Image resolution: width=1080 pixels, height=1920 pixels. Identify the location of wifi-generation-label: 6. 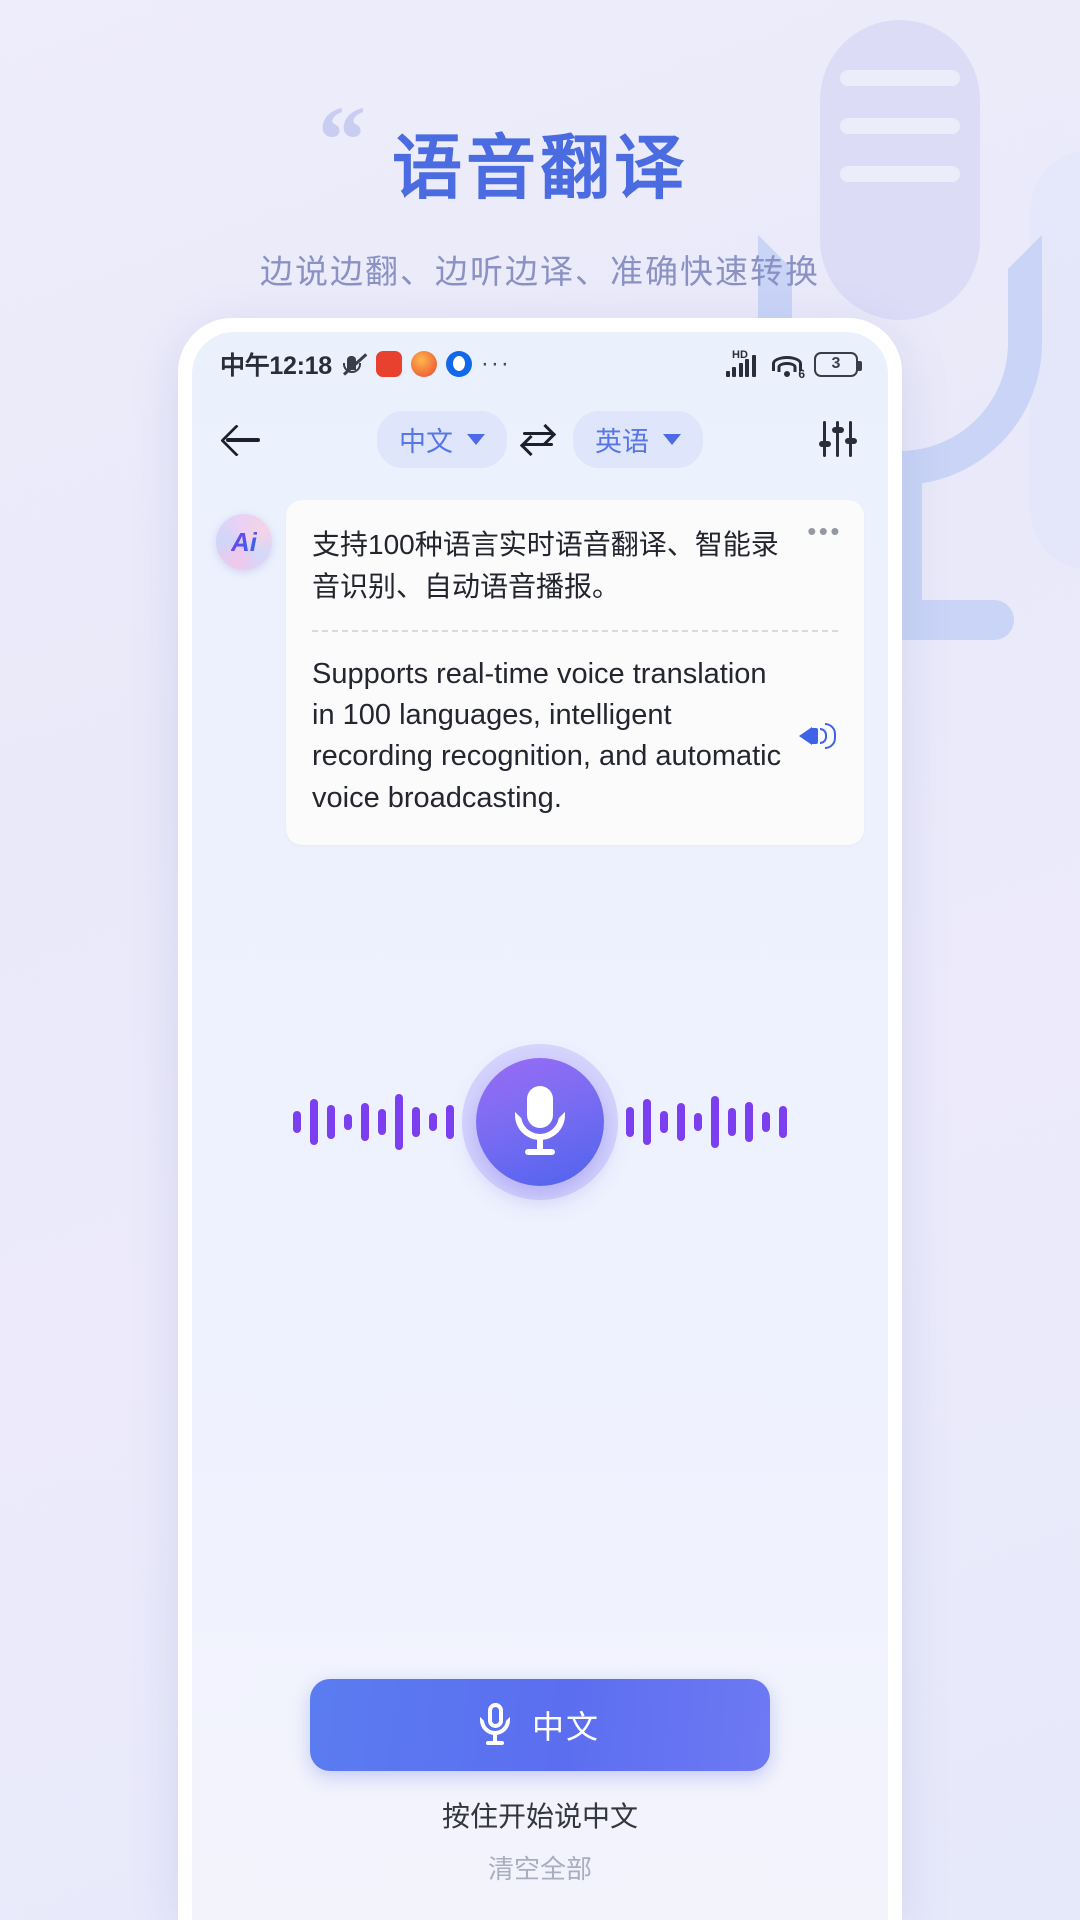
(801, 373).